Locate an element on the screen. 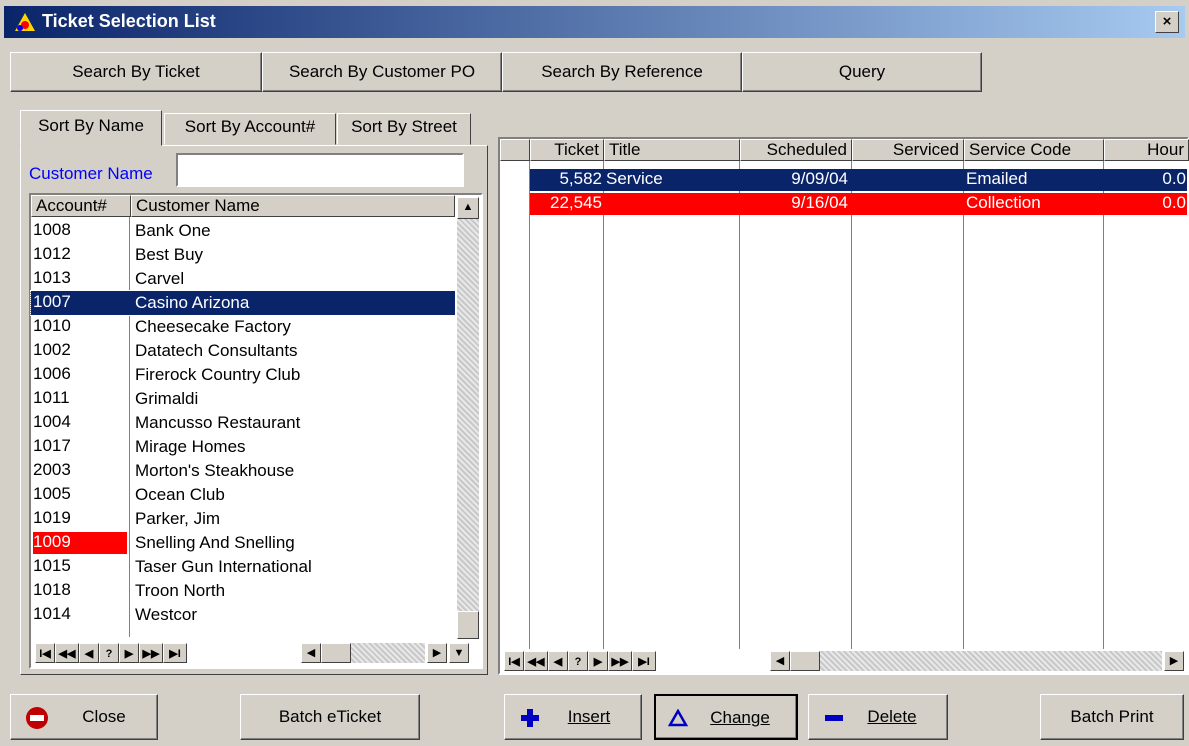 Image resolution: width=1189 pixels, height=746 pixels. account-cell: 1004 is located at coordinates (52, 421).